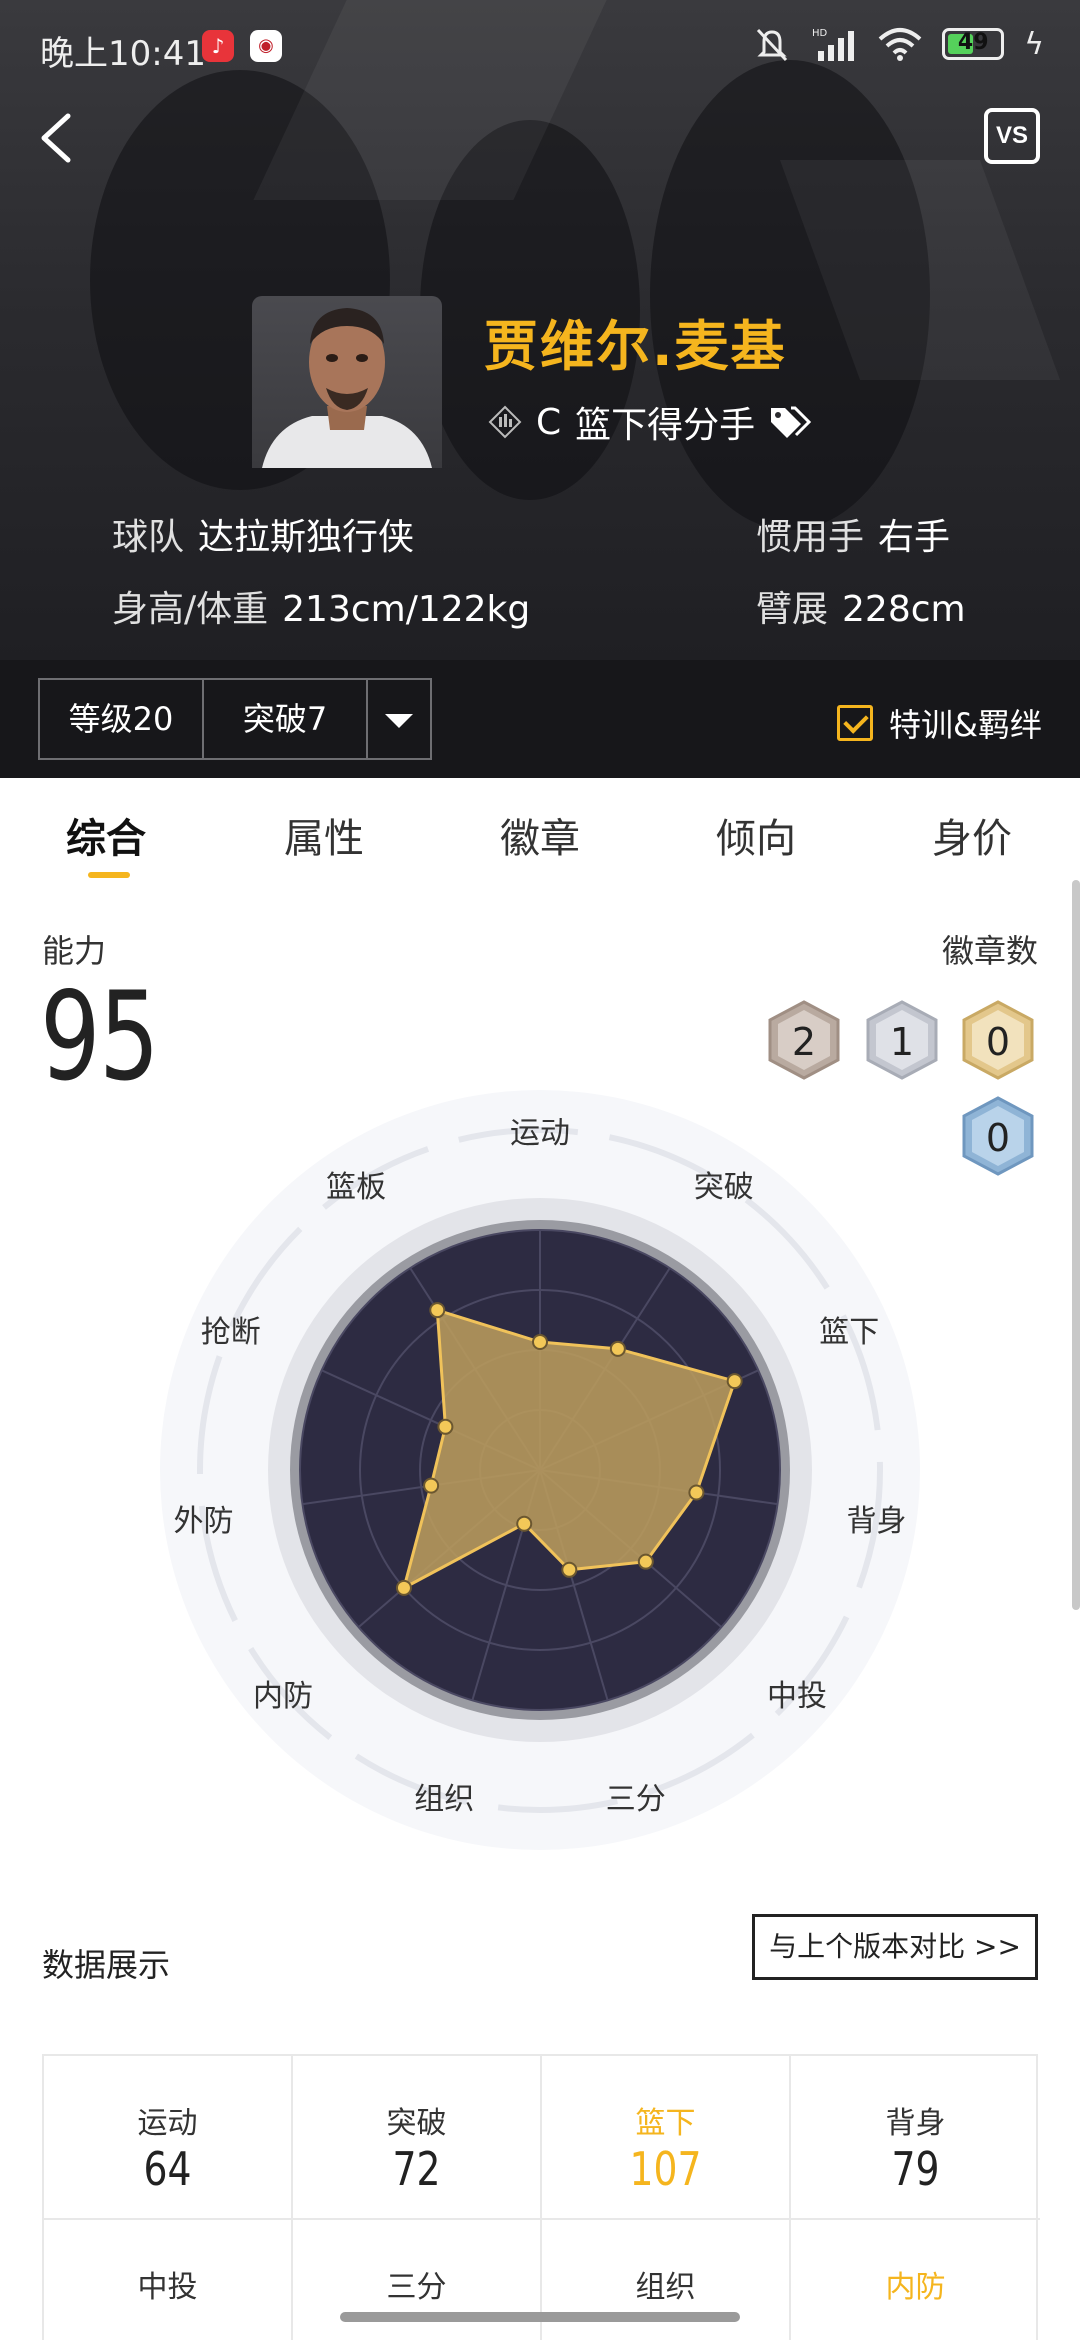 This screenshot has width=1080, height=2340. Describe the element at coordinates (635, 1800) in the screenshot. I see `radar-axis-label: 三分` at that location.